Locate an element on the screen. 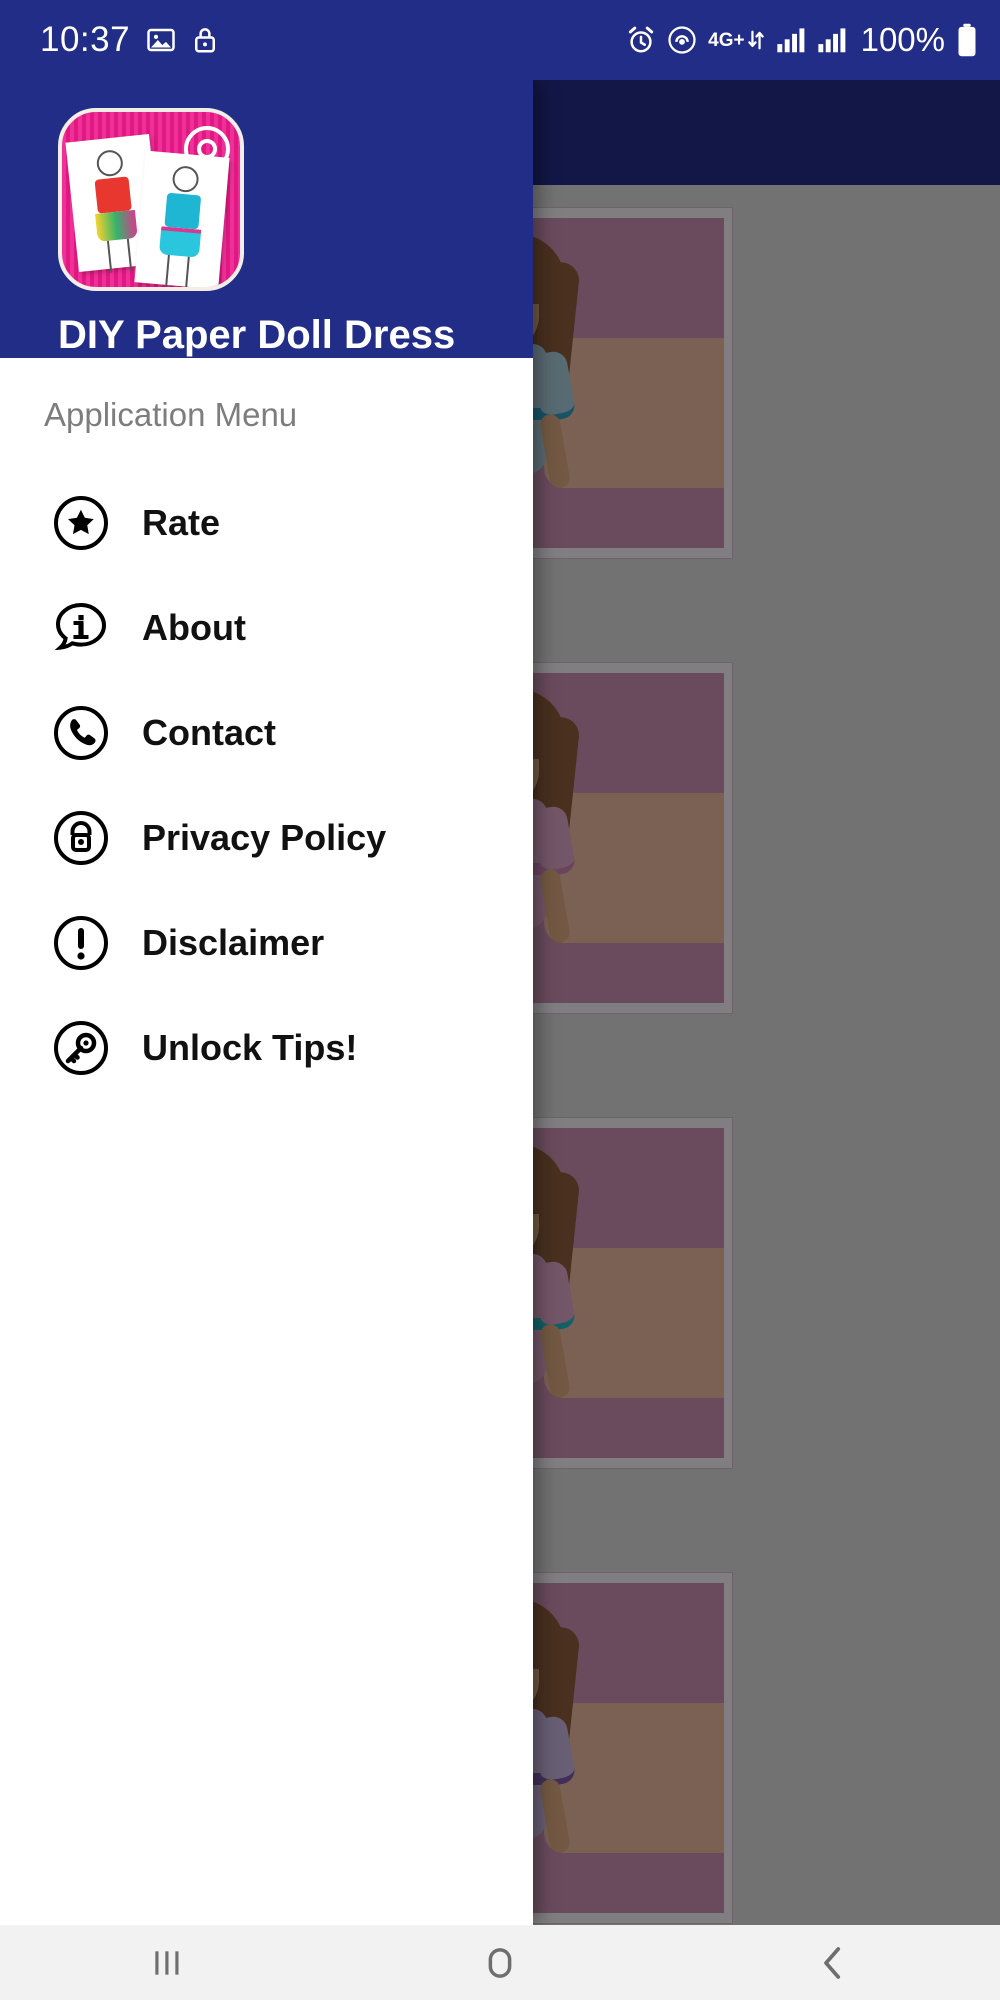 This screenshot has width=1000, height=2000. menu-item-label: Unlock Tips! is located at coordinates (250, 1047).